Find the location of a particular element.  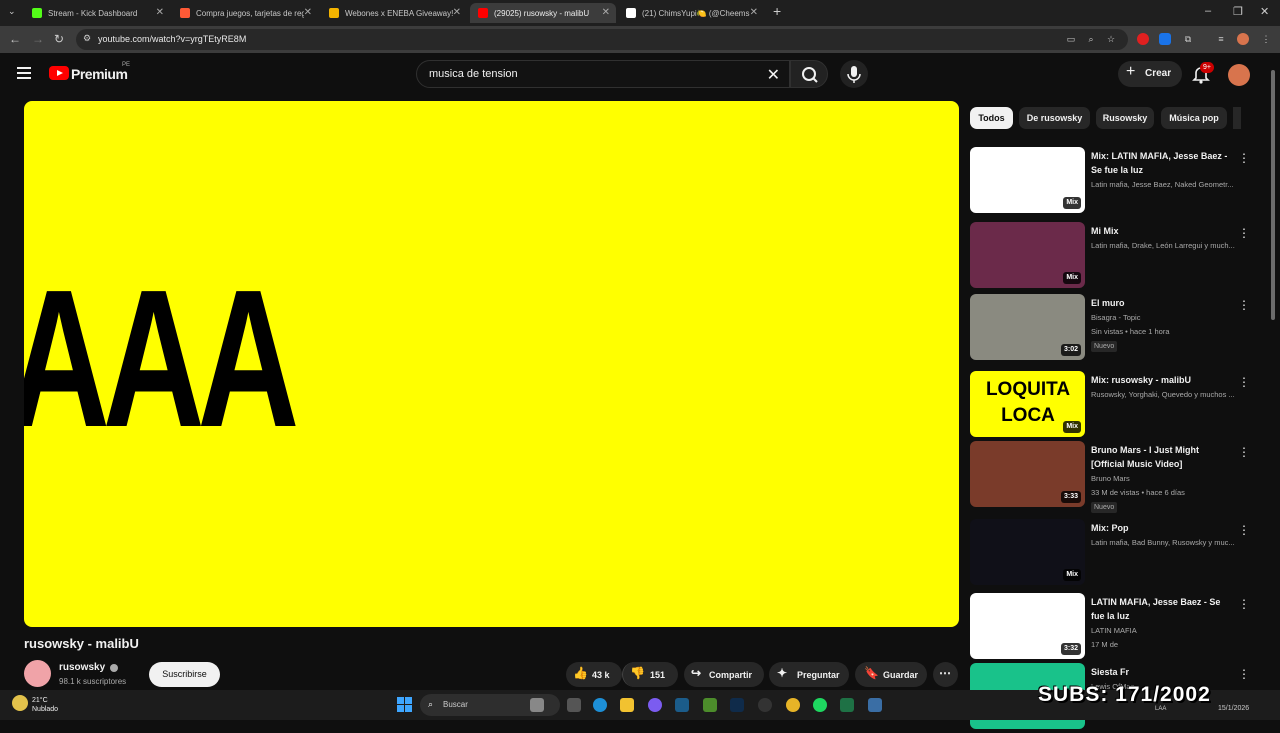

discord-icon is located at coordinates (655, 705).